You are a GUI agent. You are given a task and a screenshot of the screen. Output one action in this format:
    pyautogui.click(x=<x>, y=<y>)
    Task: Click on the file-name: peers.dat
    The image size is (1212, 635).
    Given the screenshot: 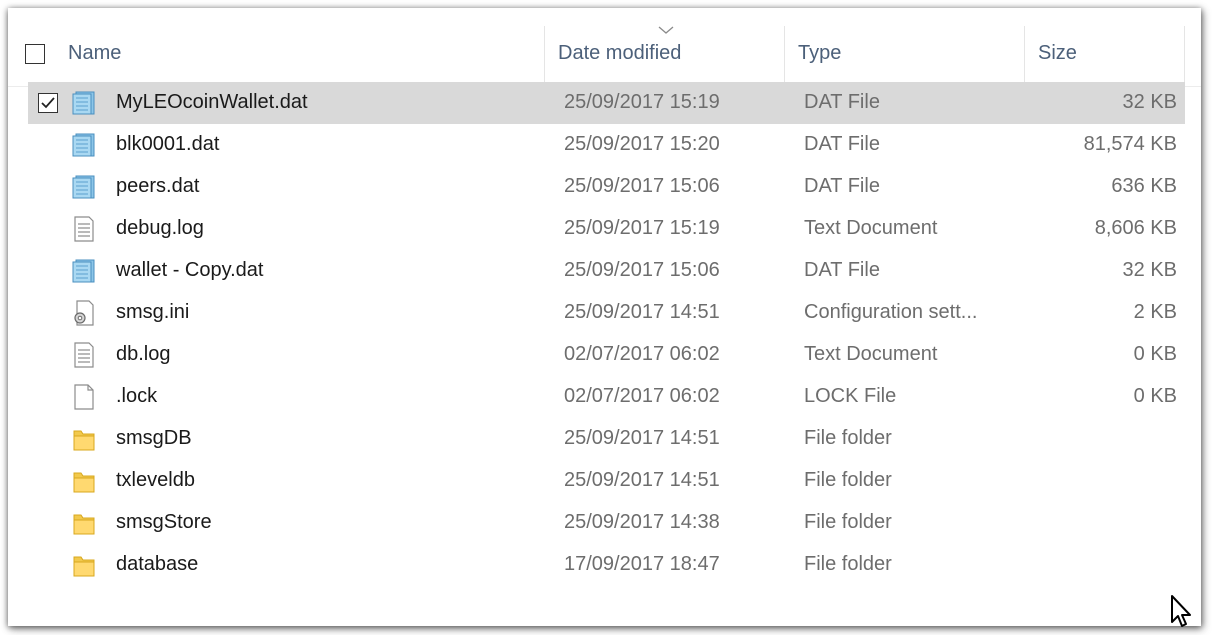 What is the action you would take?
    pyautogui.click(x=158, y=186)
    